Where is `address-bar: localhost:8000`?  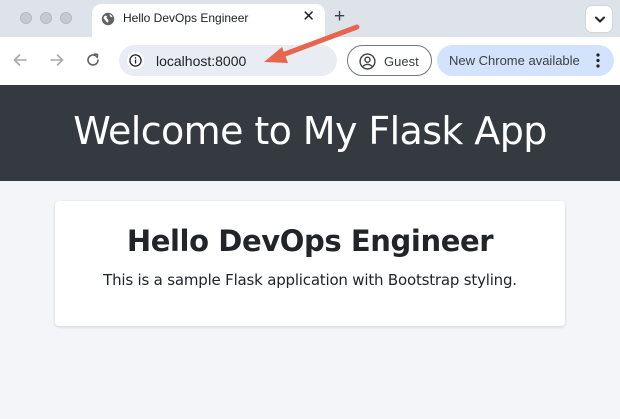 address-bar: localhost:8000 is located at coordinates (228, 60).